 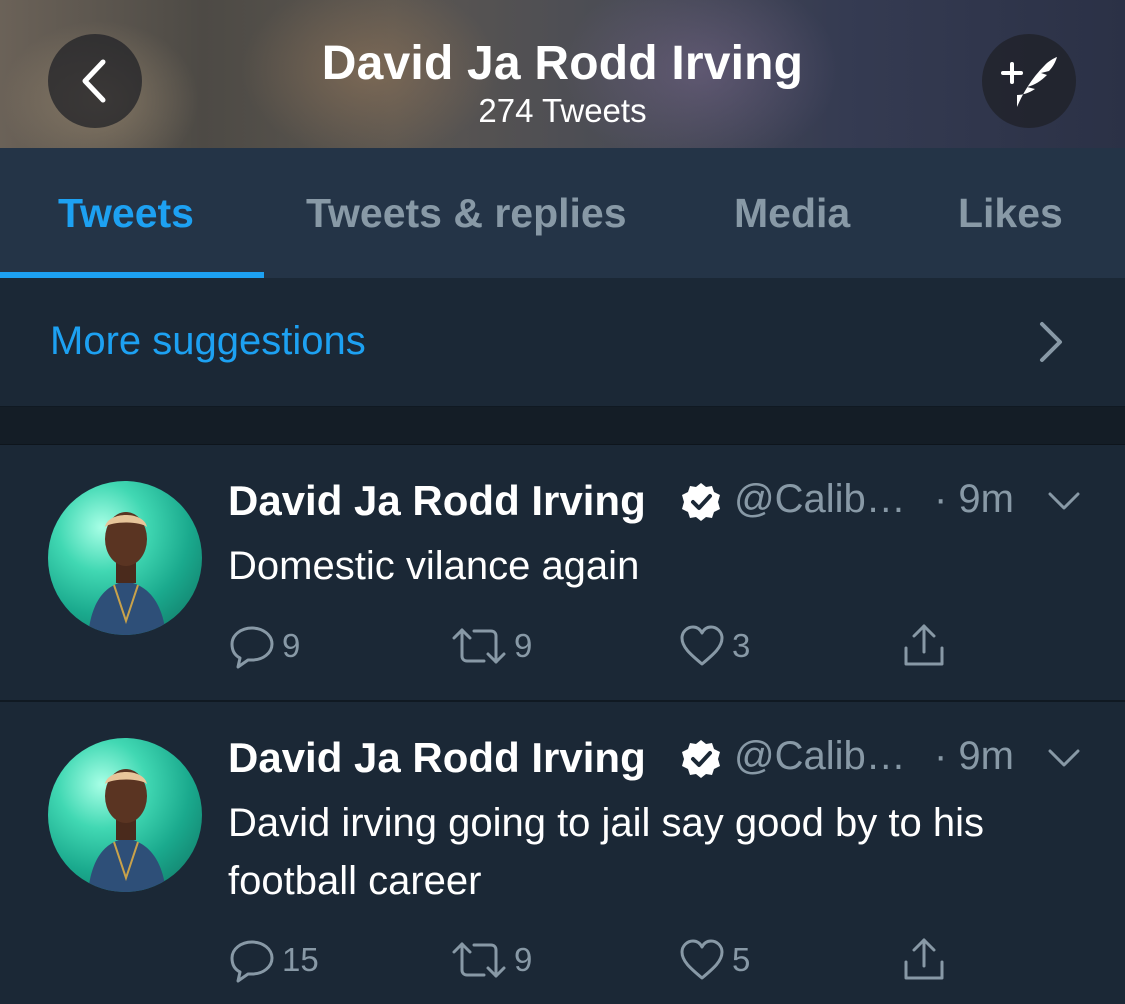 I want to click on like-count: 3, so click(x=741, y=645).